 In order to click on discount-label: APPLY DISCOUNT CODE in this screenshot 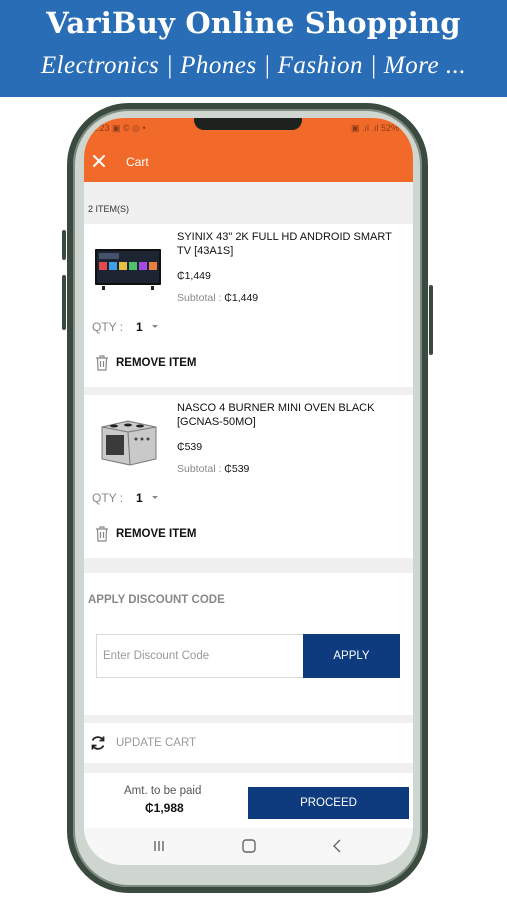, I will do `click(156, 600)`.